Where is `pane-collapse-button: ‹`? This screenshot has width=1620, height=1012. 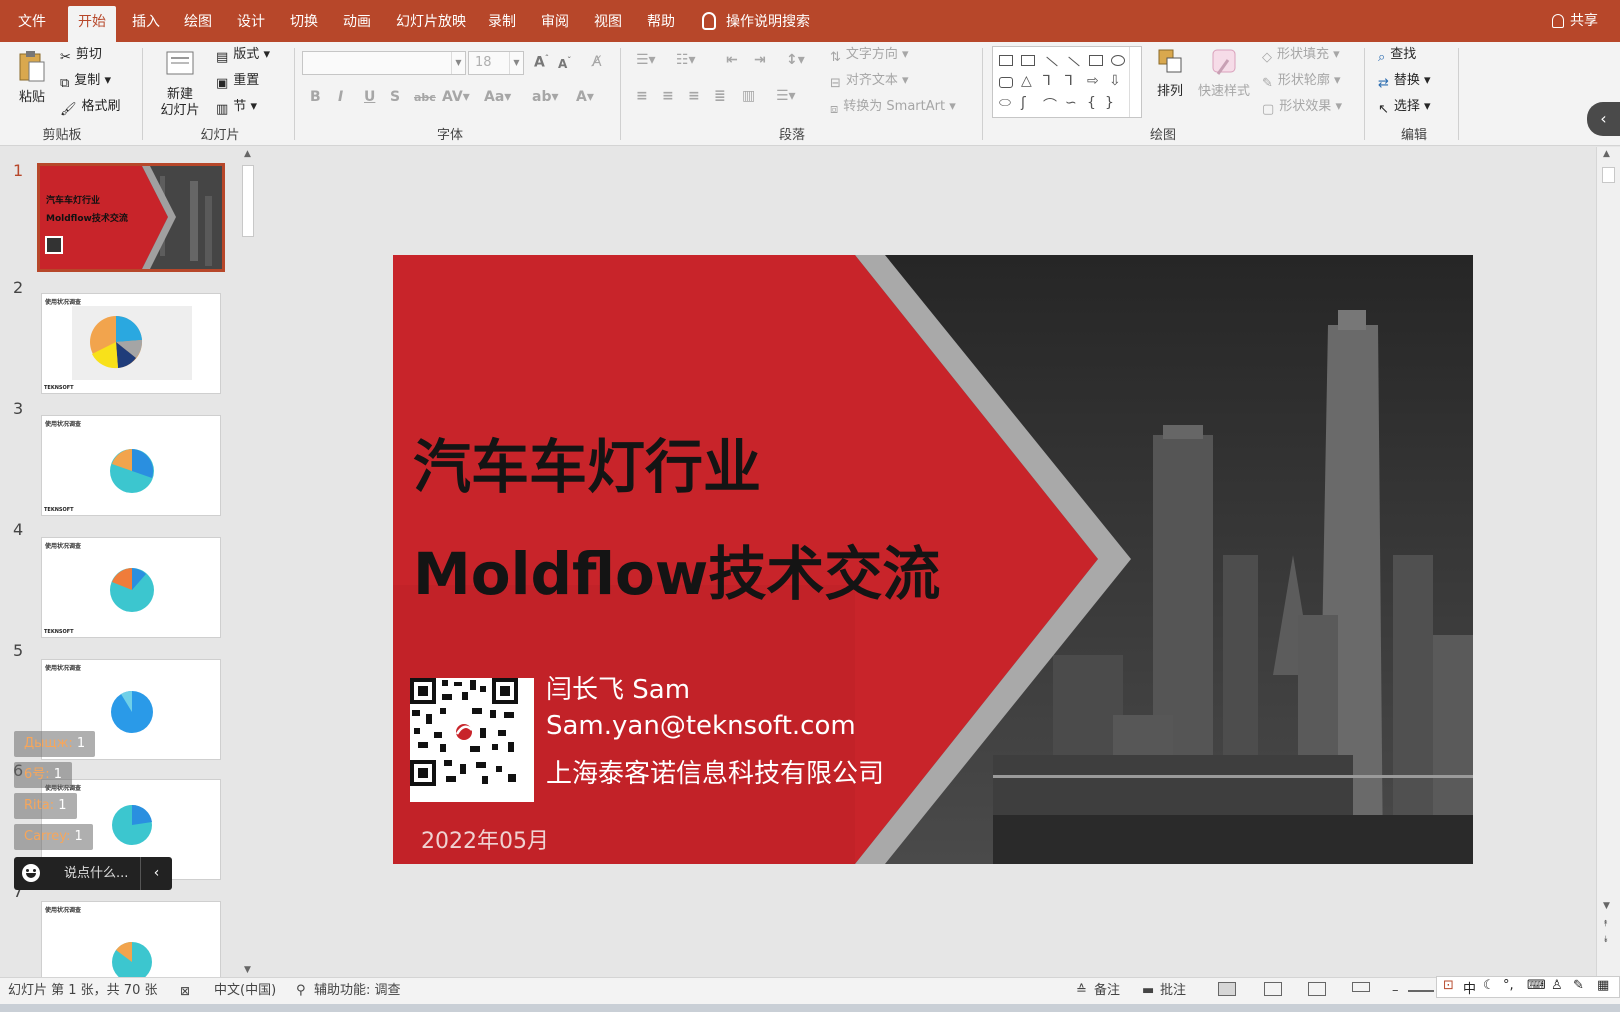 pane-collapse-button: ‹ is located at coordinates (1603, 119).